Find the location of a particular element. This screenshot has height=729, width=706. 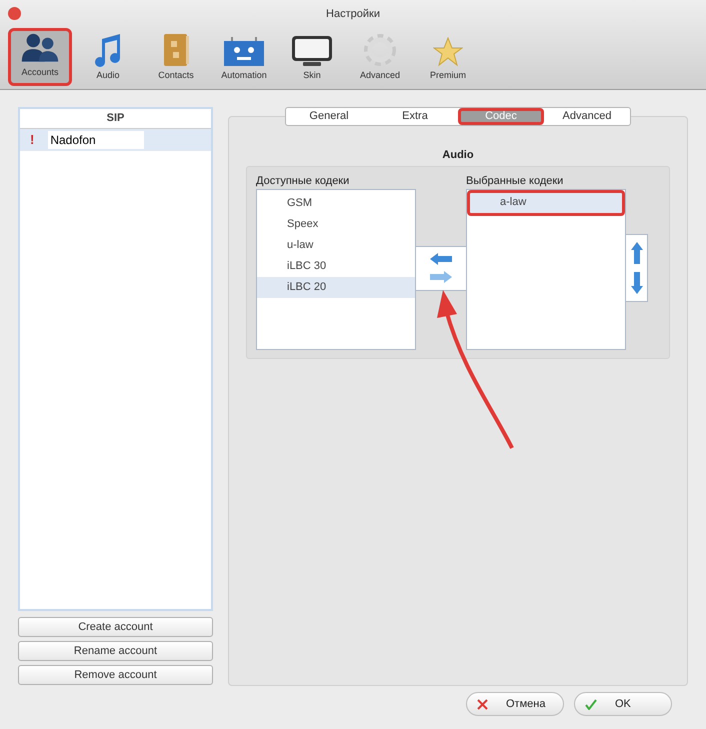

codec-item: iLBC 30 is located at coordinates (336, 266).